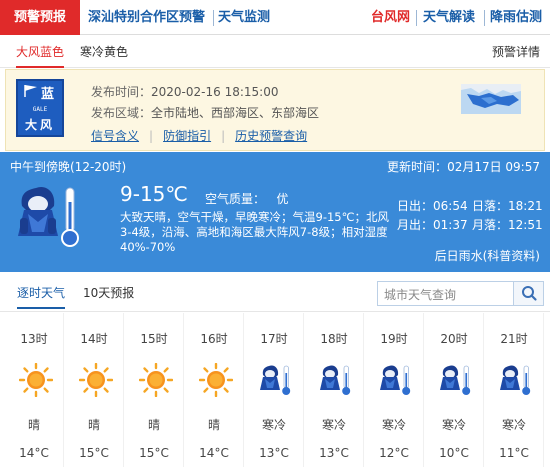  I want to click on moon-row: 月出：01:37 月落：12:51, so click(472, 225).